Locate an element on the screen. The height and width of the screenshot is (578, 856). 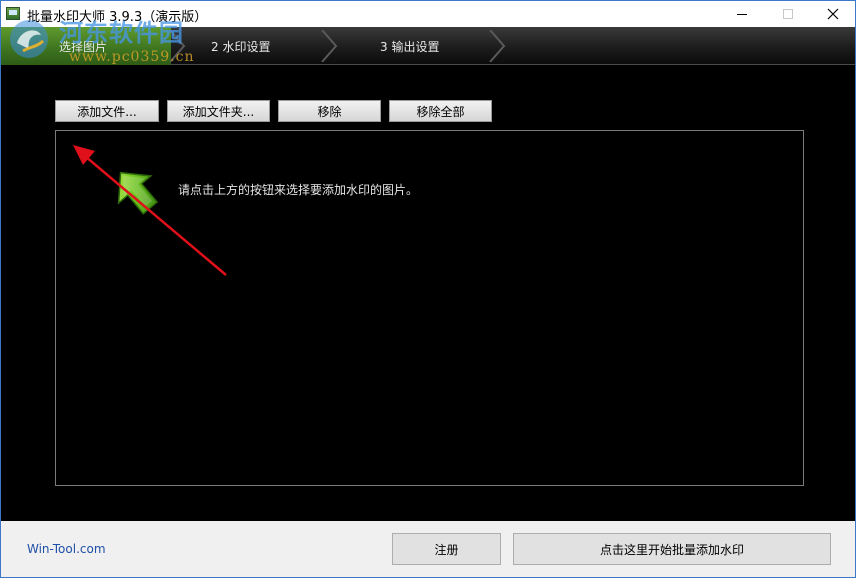
register-button: 注册 is located at coordinates (446, 549).